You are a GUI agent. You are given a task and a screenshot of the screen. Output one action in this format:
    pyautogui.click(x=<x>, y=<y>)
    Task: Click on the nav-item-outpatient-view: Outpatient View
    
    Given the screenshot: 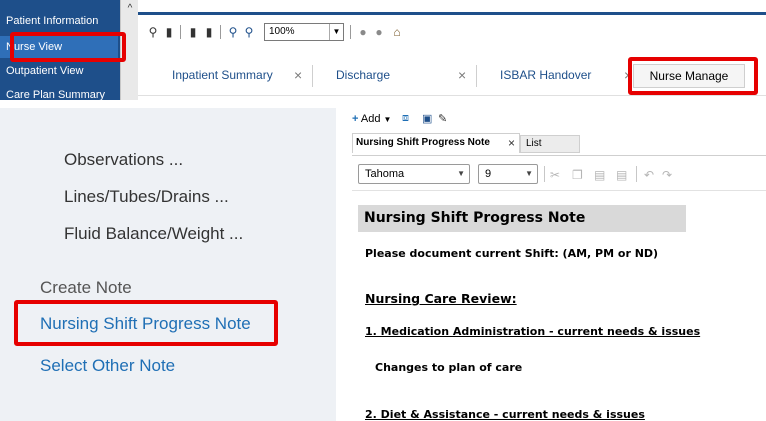 What is the action you would take?
    pyautogui.click(x=59, y=71)
    